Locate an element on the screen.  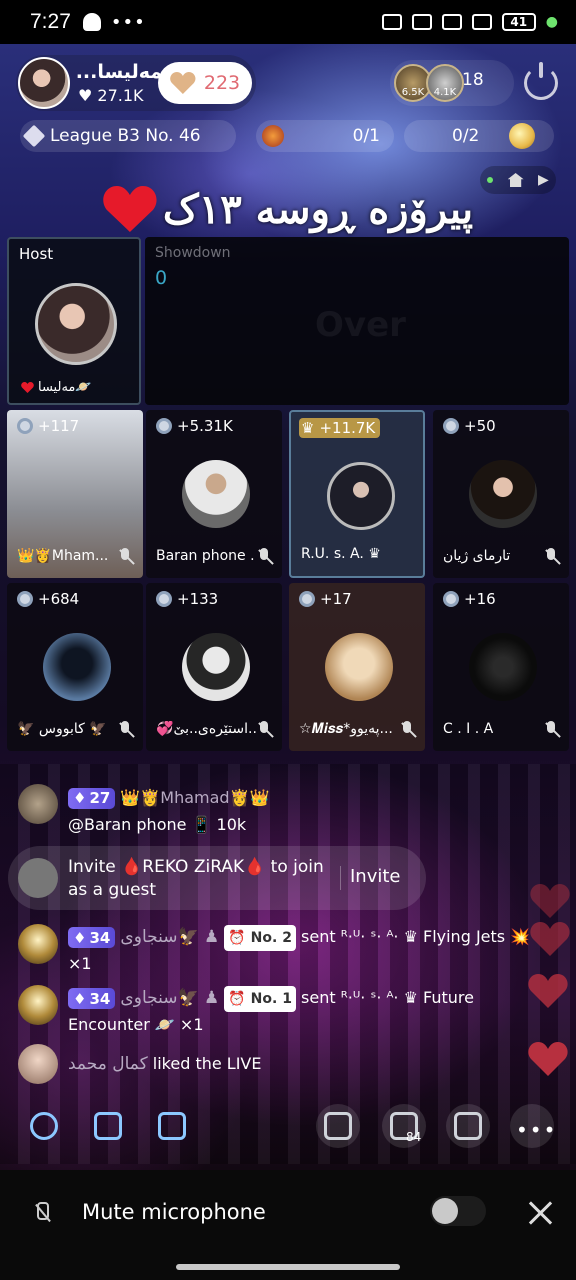
live-title: پیرۆزە ڕوسە ١٣ک is located at coordinates (288, 209).